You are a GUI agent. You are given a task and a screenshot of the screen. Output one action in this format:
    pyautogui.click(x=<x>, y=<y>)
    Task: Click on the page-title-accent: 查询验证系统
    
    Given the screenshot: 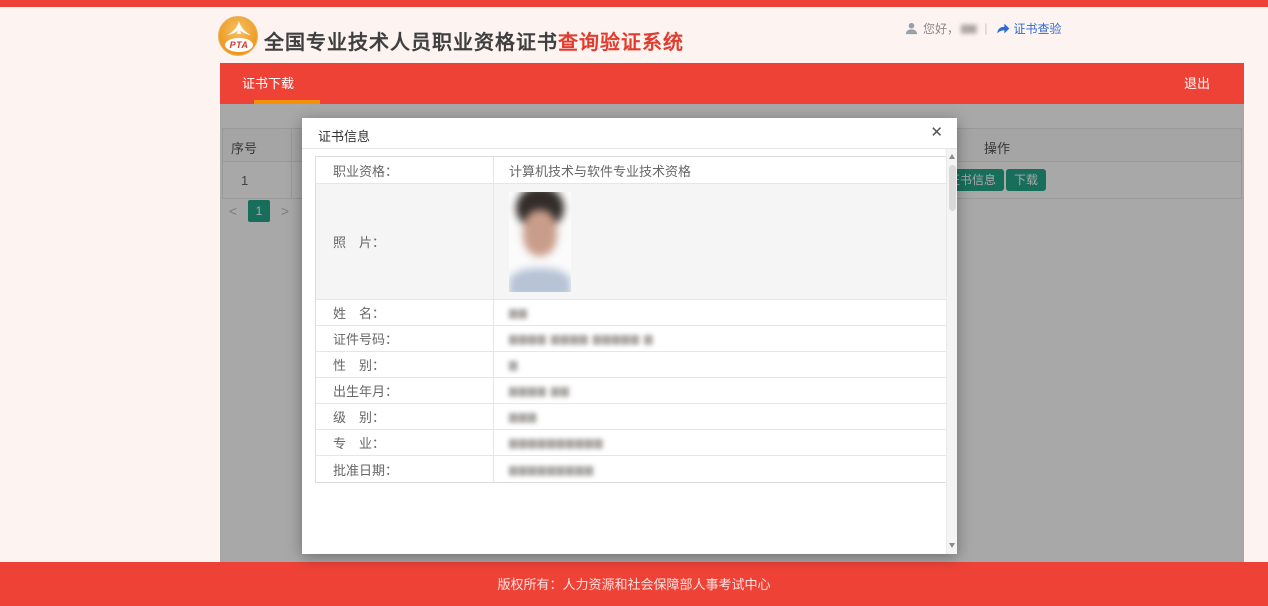 What is the action you would take?
    pyautogui.click(x=621, y=43)
    